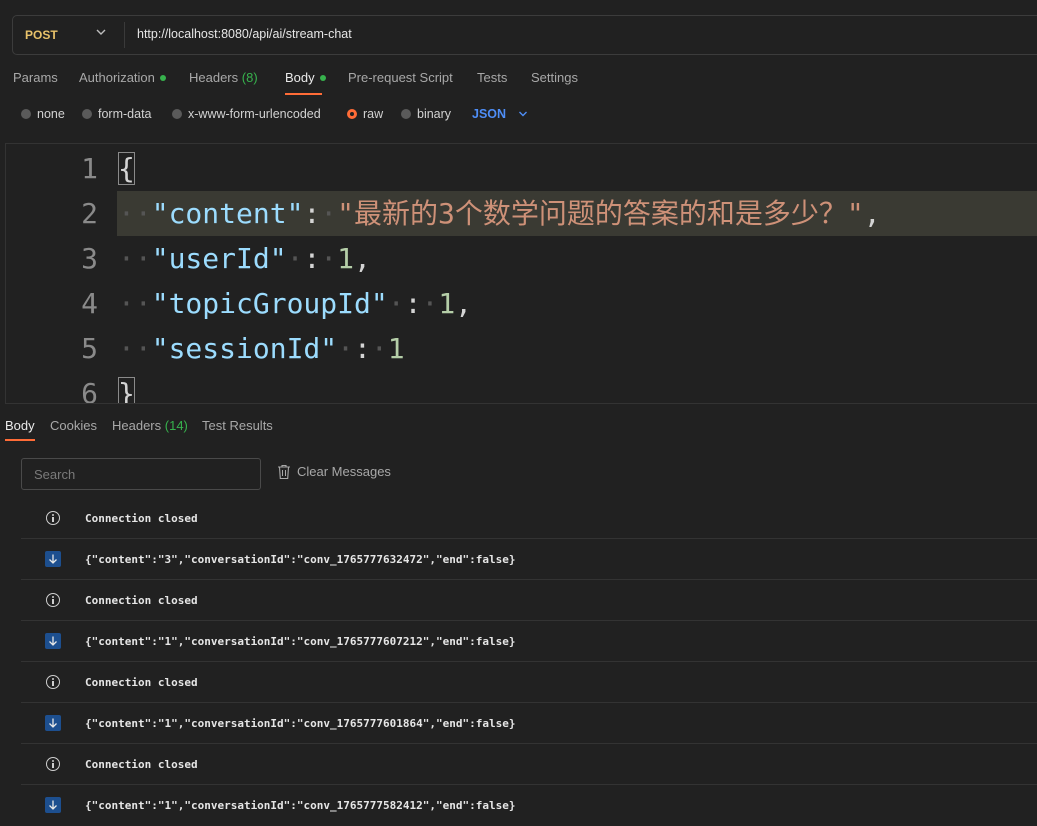  Describe the element at coordinates (284, 471) in the screenshot. I see `trash-icon` at that location.